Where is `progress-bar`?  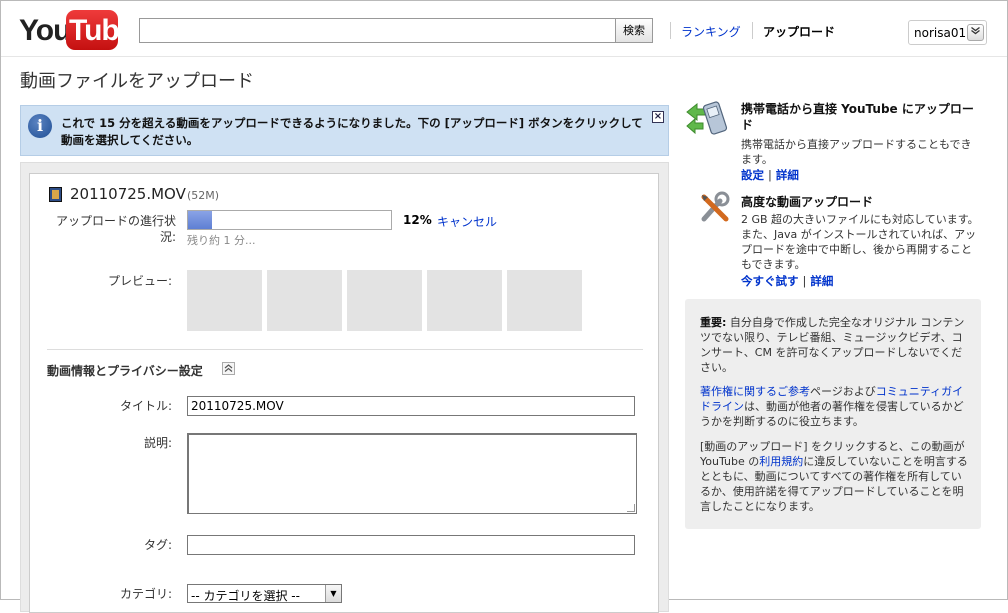 progress-bar is located at coordinates (289, 220).